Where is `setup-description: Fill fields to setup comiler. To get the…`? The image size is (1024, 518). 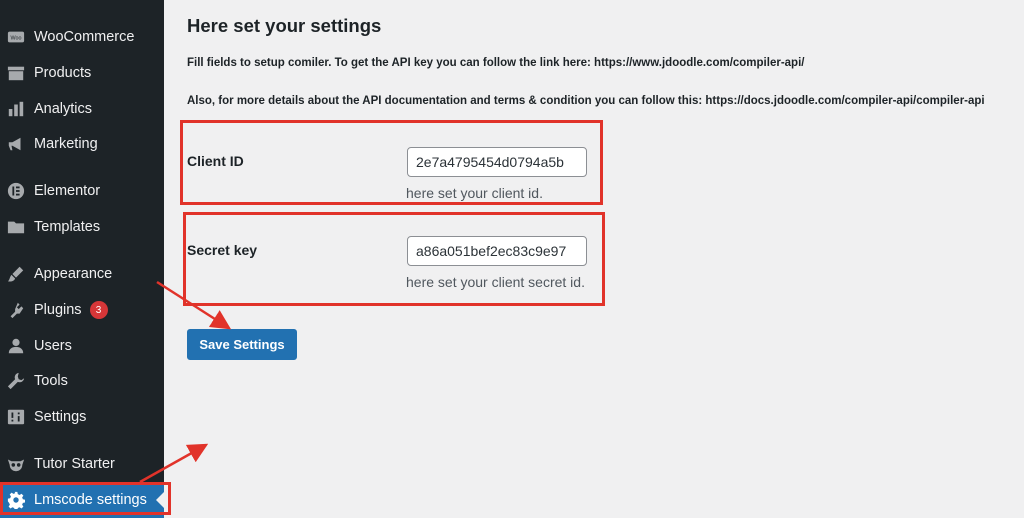 setup-description: Fill fields to setup comiler. To get the… is located at coordinates (496, 63).